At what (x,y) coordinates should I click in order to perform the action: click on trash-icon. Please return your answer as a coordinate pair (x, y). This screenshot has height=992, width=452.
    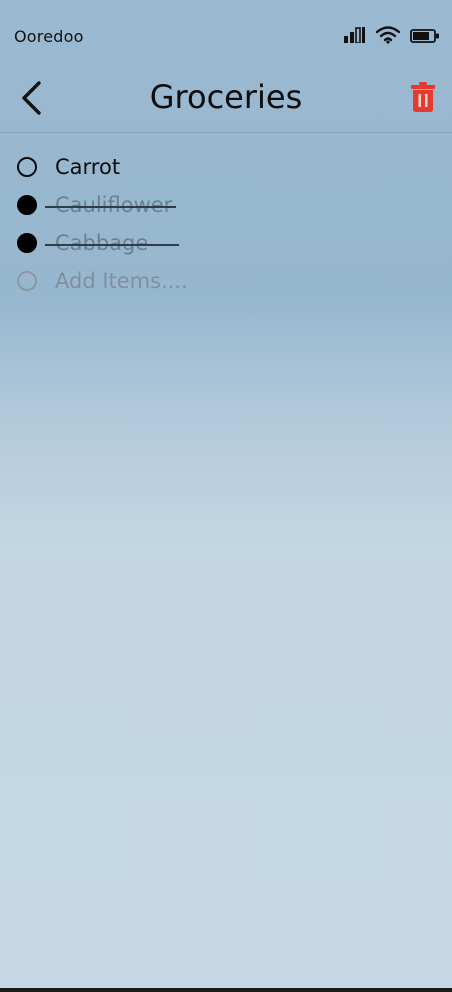
    Looking at the image, I should click on (423, 99).